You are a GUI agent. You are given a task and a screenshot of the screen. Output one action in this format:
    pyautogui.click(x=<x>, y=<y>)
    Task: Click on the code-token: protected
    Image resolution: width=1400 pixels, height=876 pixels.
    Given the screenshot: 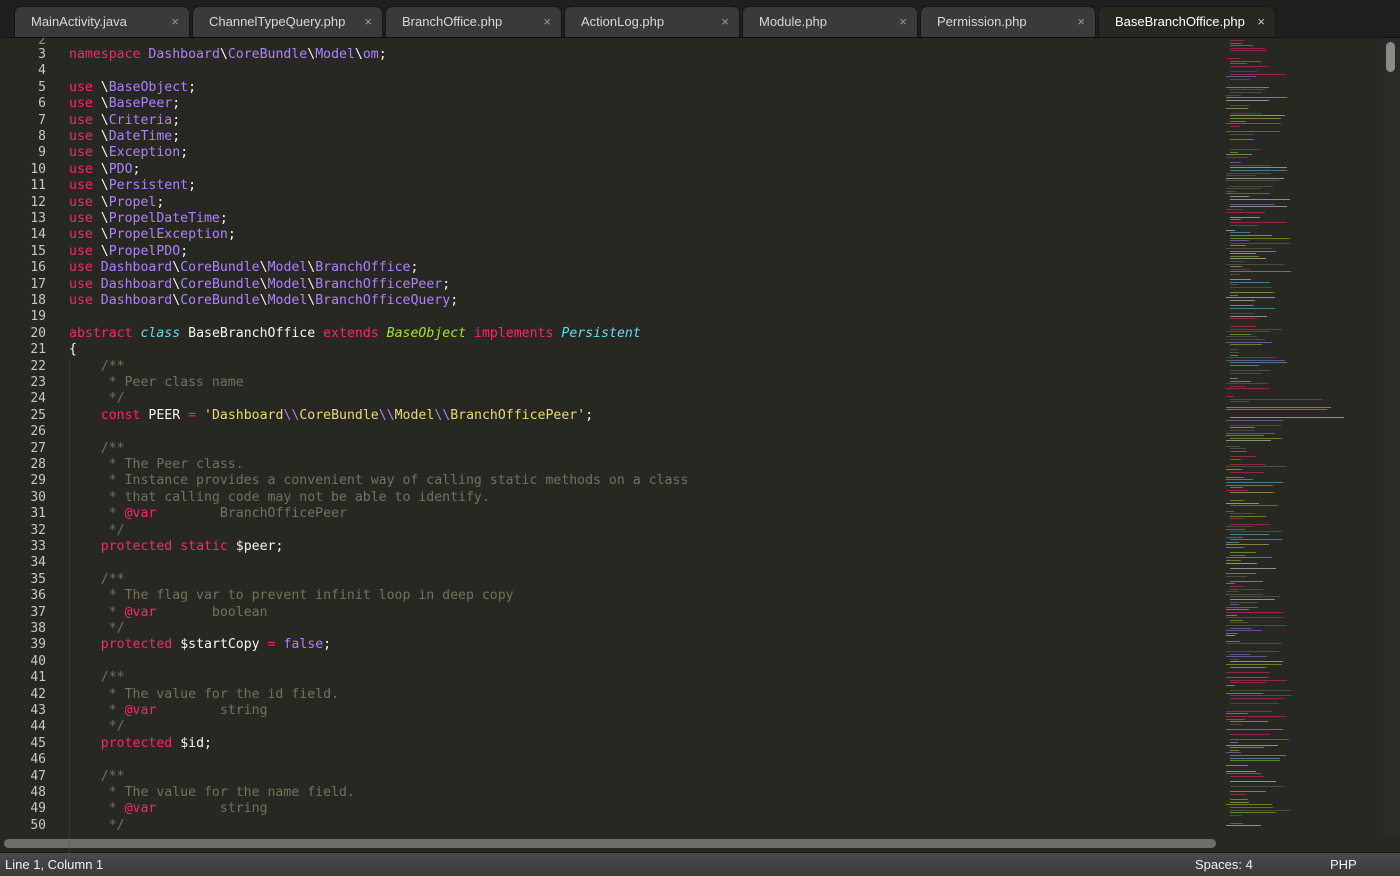 What is the action you would take?
    pyautogui.click(x=136, y=743)
    